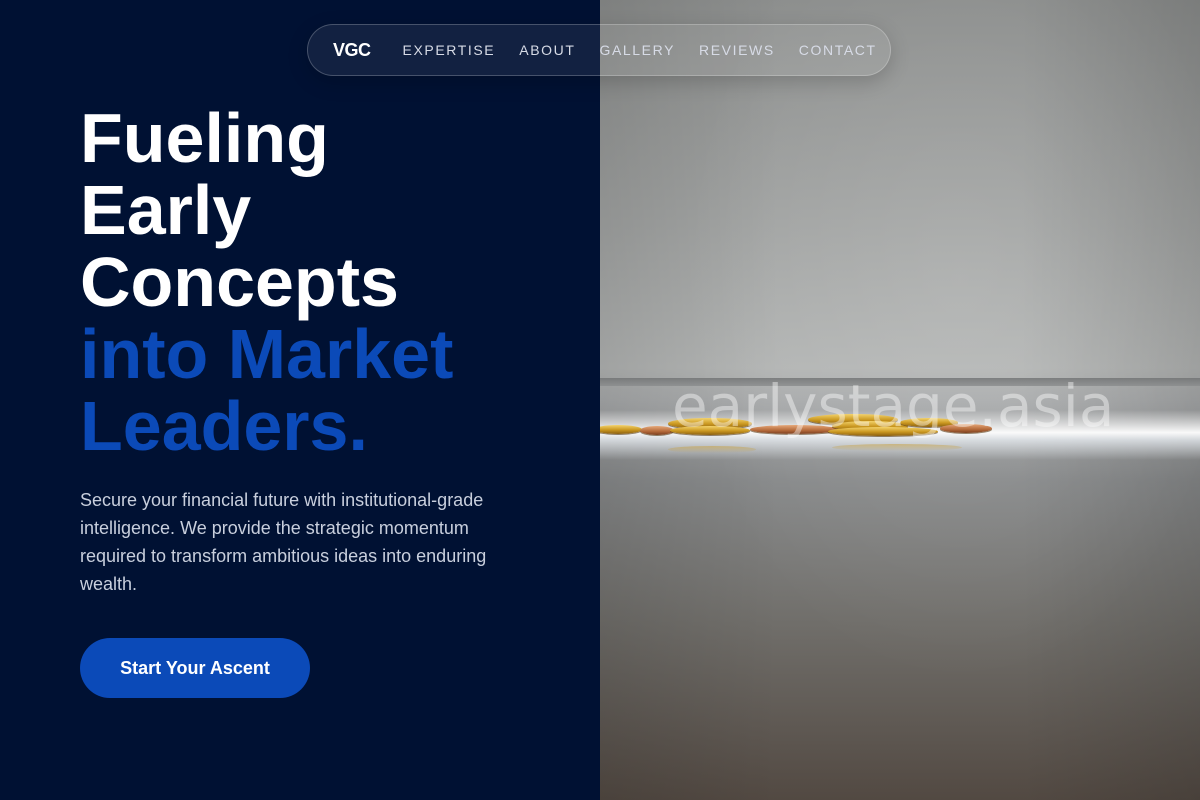  Describe the element at coordinates (838, 50) in the screenshot. I see `nav-item-contact: CONTACT` at that location.